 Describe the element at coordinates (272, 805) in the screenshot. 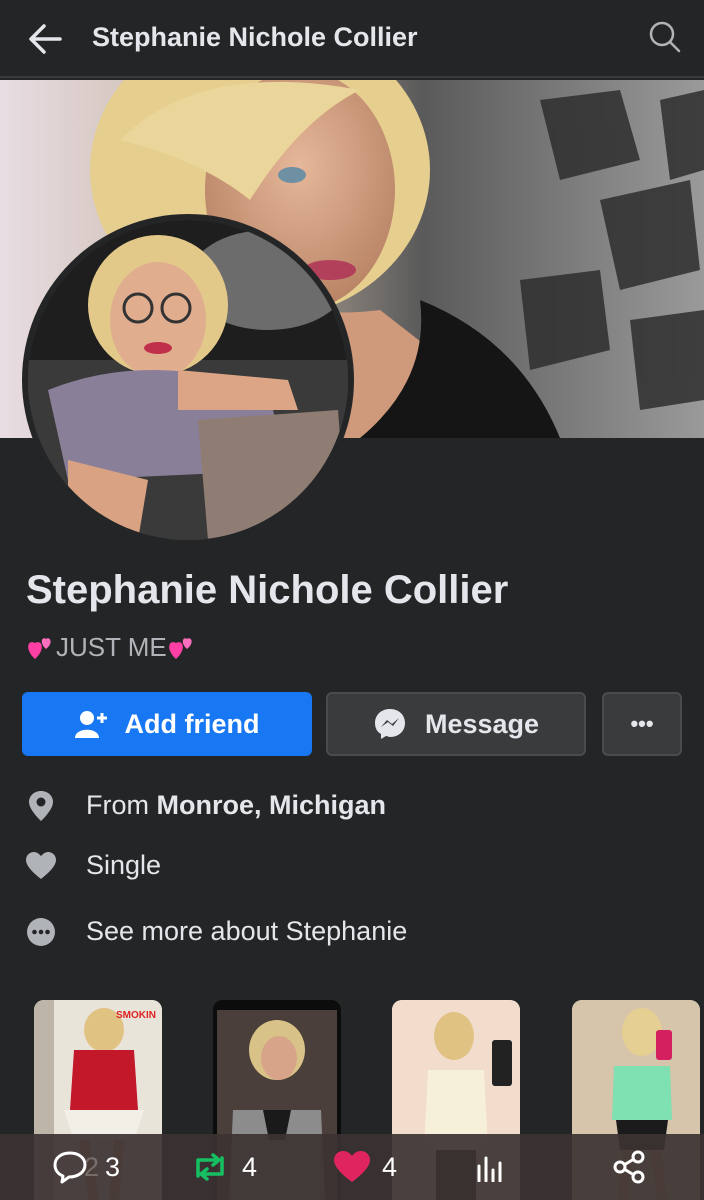

I see `from-value: Monroe, Michigan` at that location.